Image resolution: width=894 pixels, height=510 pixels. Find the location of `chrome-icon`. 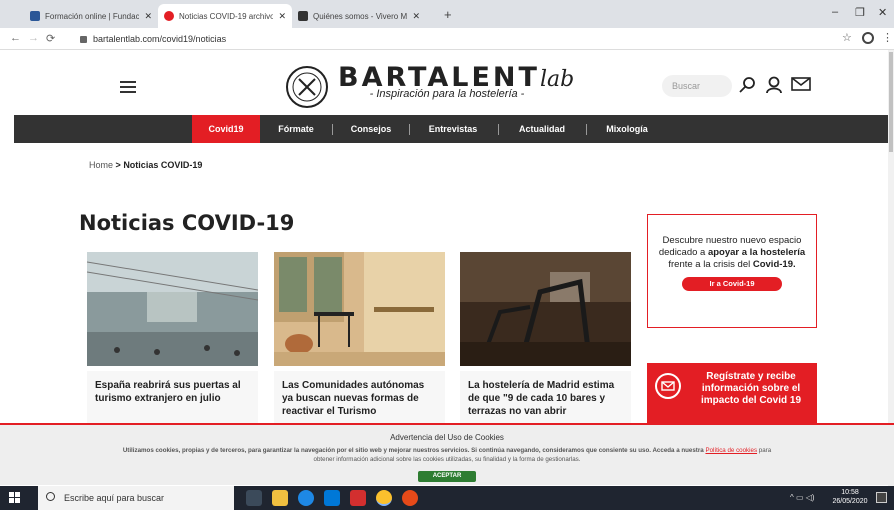

chrome-icon is located at coordinates (384, 498).